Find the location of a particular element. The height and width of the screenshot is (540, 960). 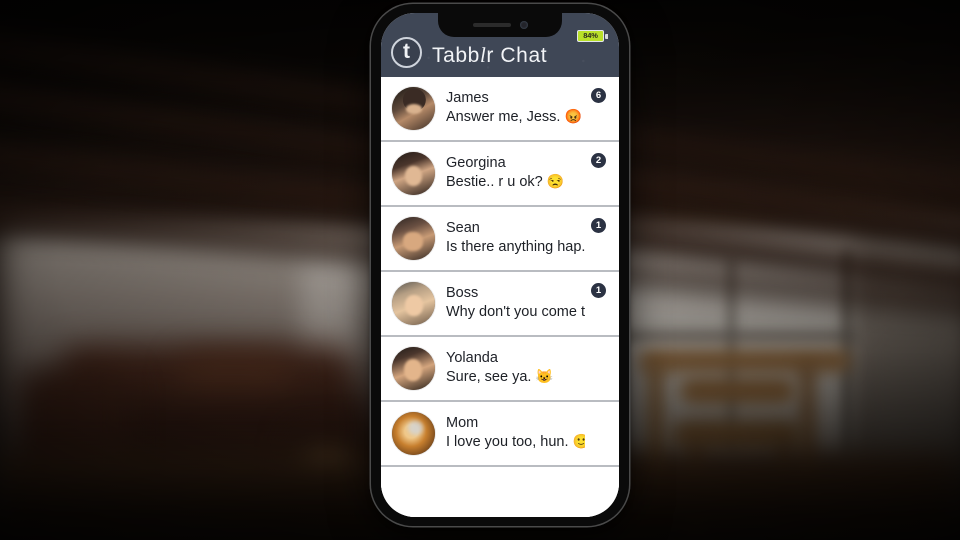

app-title: Tabblr Chat is located at coordinates (489, 55).